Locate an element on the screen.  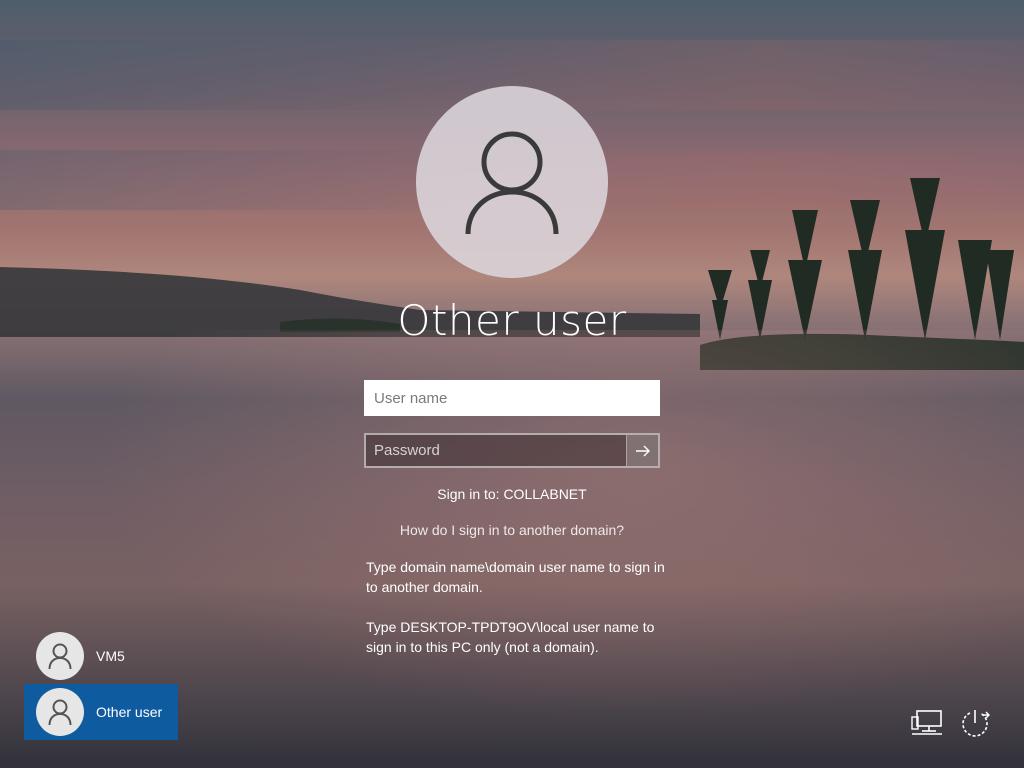
arrow-right-icon is located at coordinates (642, 450).